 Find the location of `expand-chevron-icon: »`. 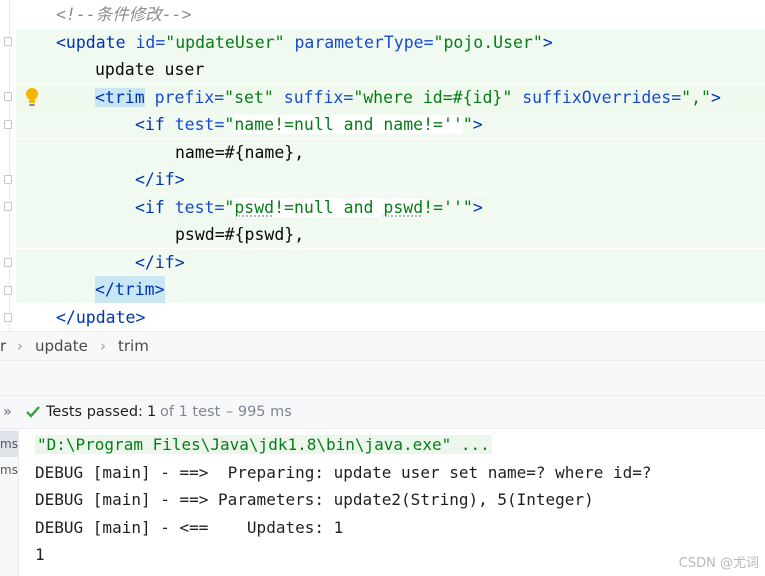

expand-chevron-icon: » is located at coordinates (7, 412).